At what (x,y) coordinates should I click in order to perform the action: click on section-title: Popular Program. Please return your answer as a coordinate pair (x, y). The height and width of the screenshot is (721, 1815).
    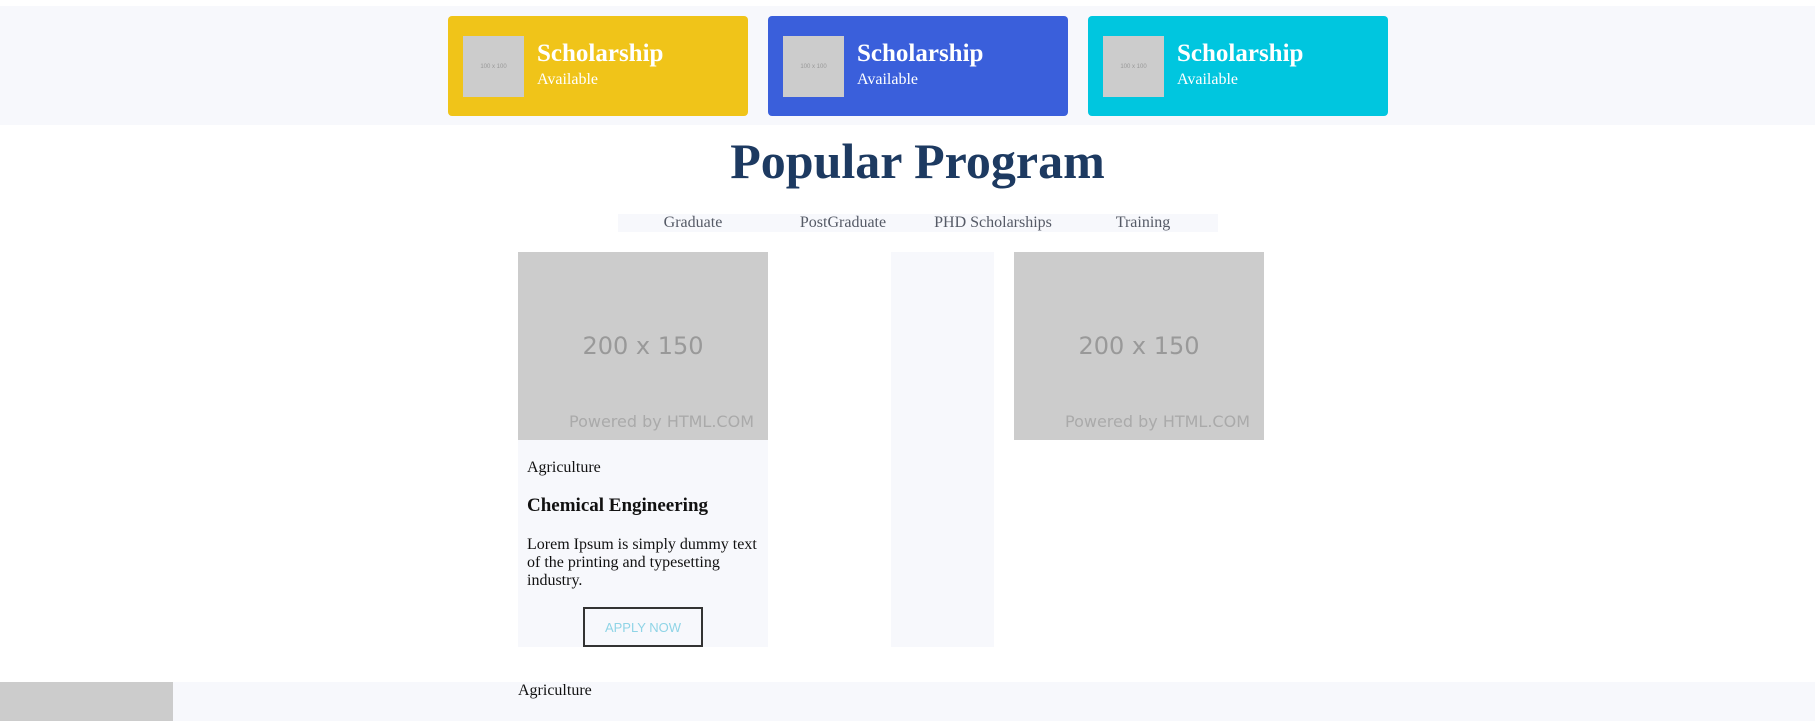
    Looking at the image, I should click on (917, 161).